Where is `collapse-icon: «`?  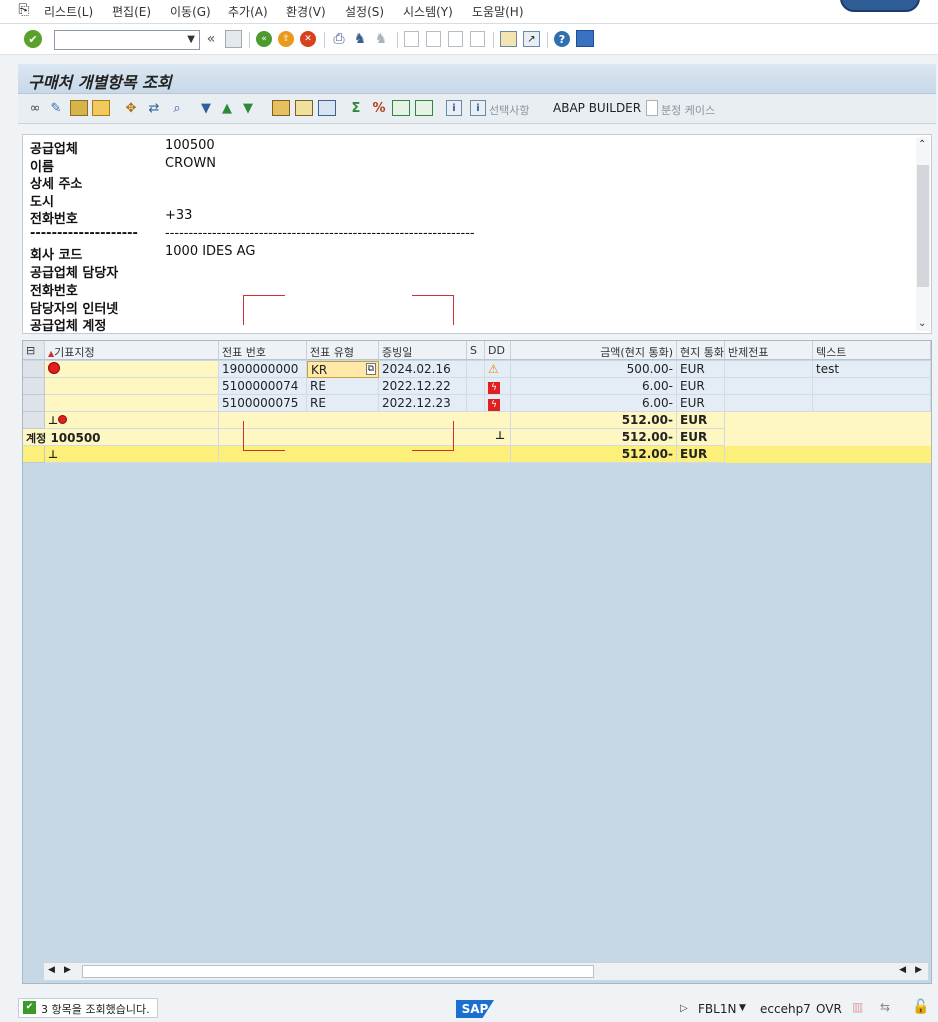 collapse-icon: « is located at coordinates (211, 39).